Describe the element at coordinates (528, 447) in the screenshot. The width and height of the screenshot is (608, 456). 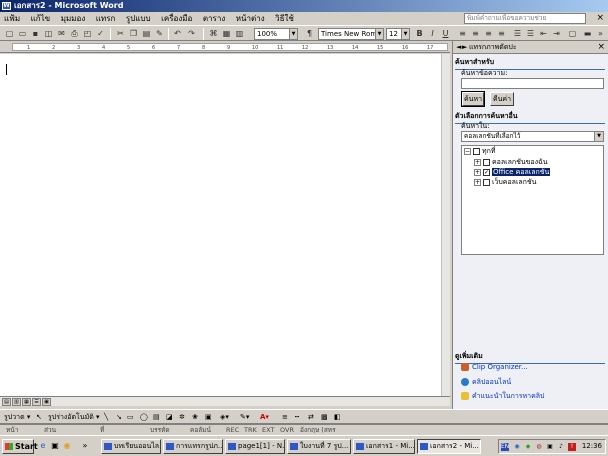
I see `tray-network-icon: ◆` at that location.